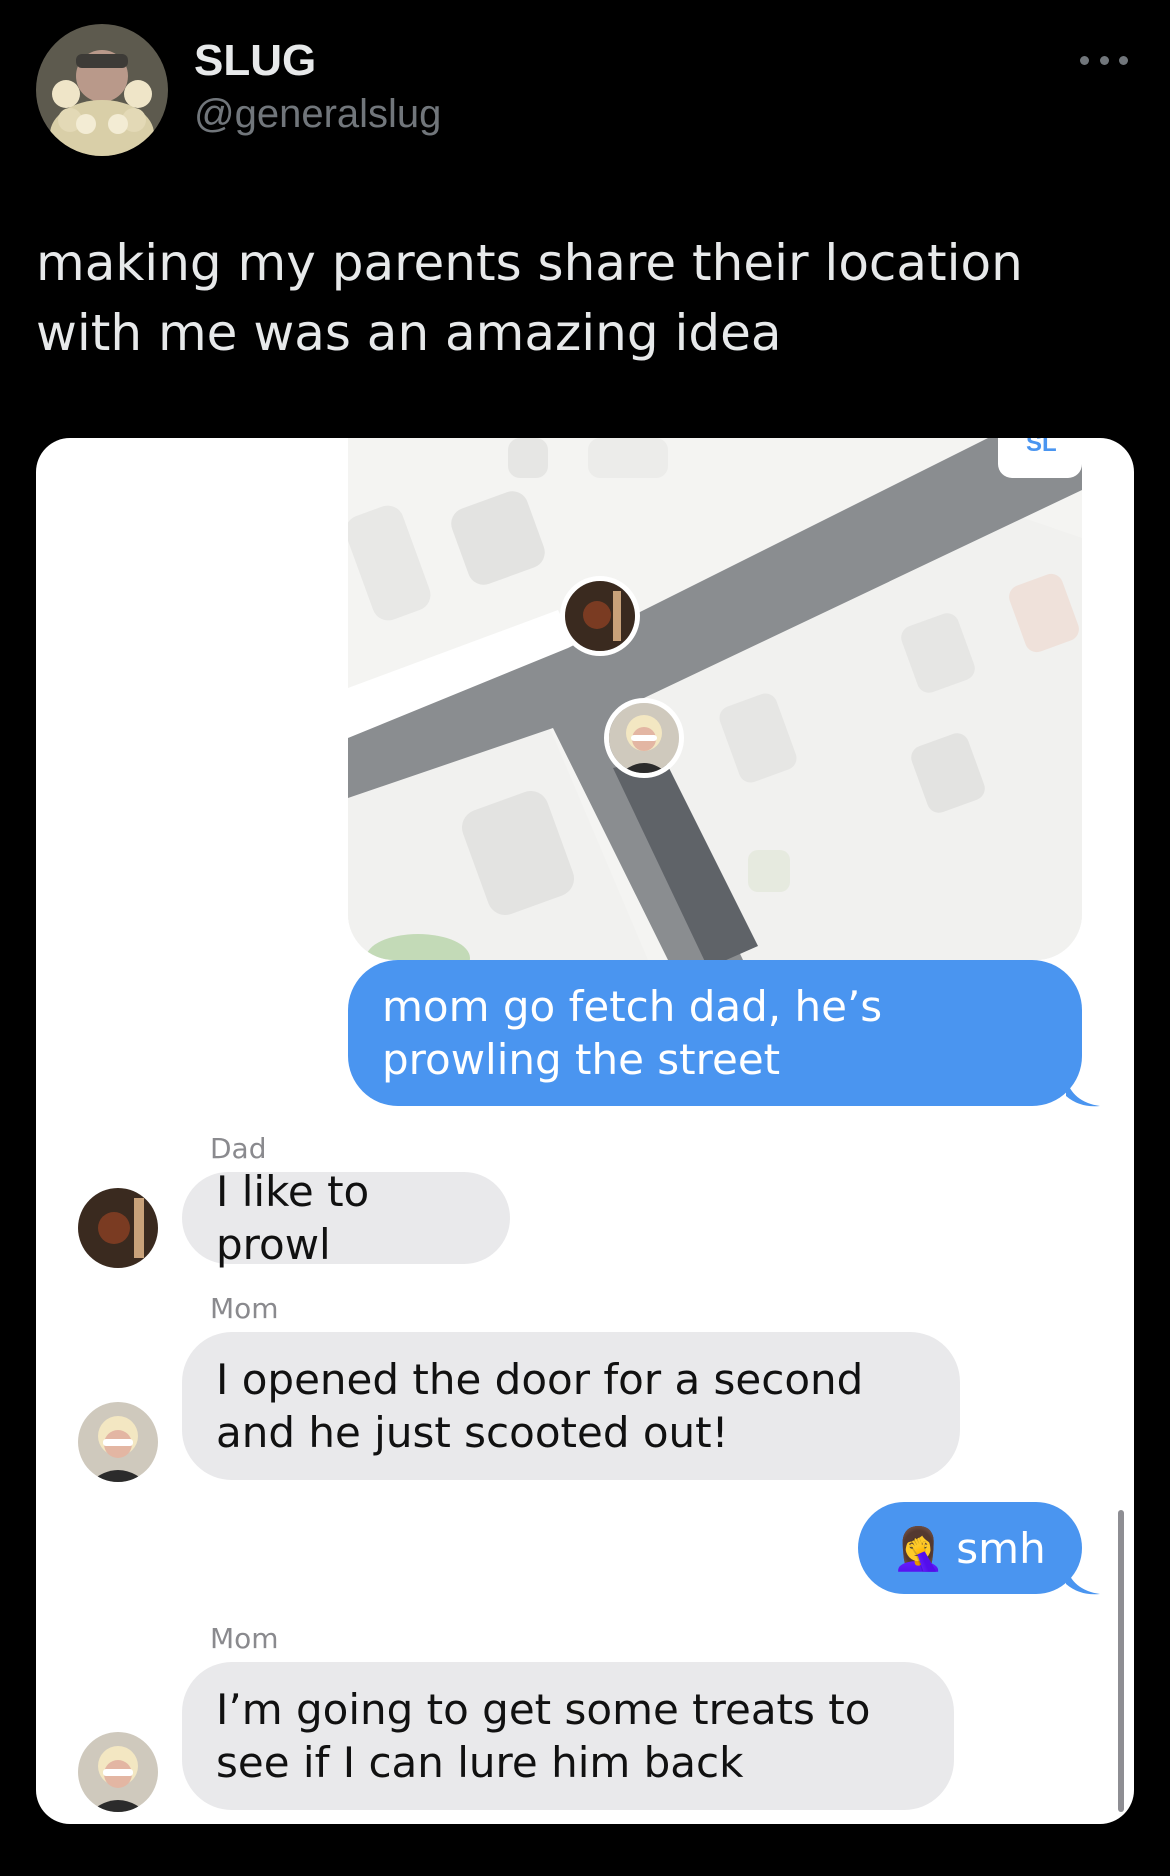 The image size is (1170, 1876). What do you see at coordinates (317, 114) in the screenshot?
I see `author-handle: @generalslug` at bounding box center [317, 114].